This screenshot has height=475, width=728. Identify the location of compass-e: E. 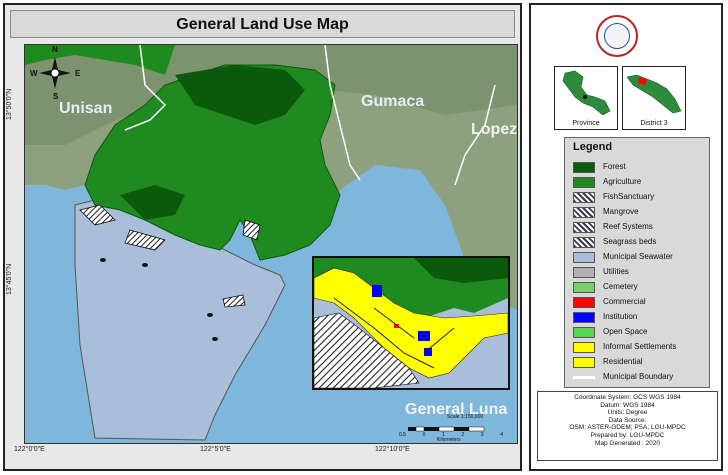
(78, 73).